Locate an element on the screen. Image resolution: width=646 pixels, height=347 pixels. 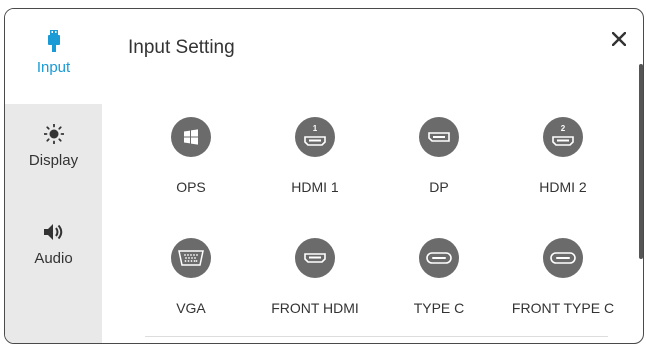
source-dp: DP is located at coordinates (439, 156).